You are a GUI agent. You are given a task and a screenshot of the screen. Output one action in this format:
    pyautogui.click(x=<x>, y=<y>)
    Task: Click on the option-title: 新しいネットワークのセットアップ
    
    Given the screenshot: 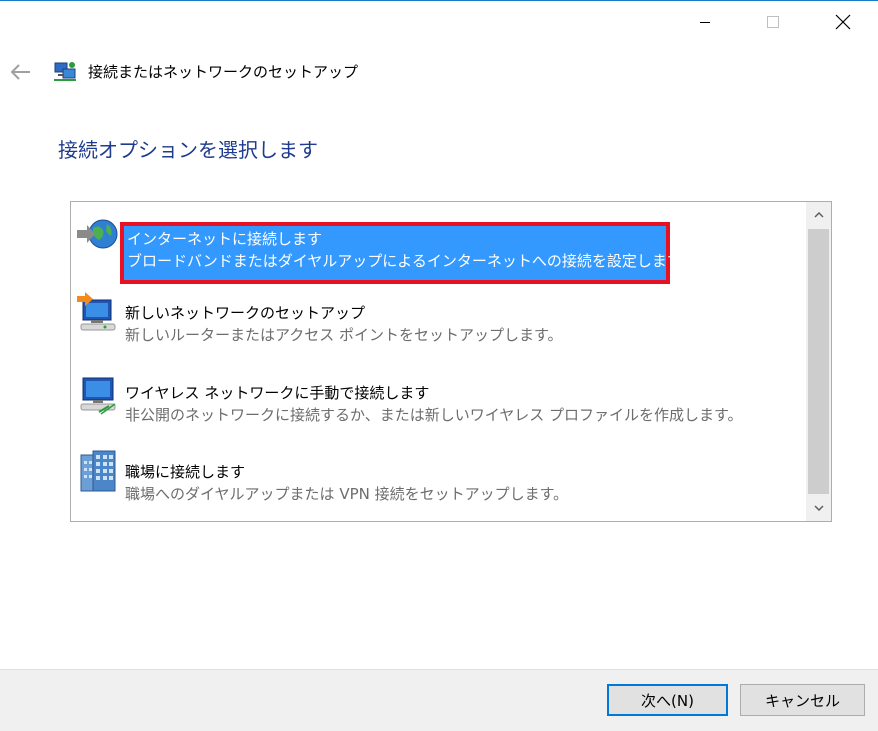 What is the action you would take?
    pyautogui.click(x=245, y=313)
    